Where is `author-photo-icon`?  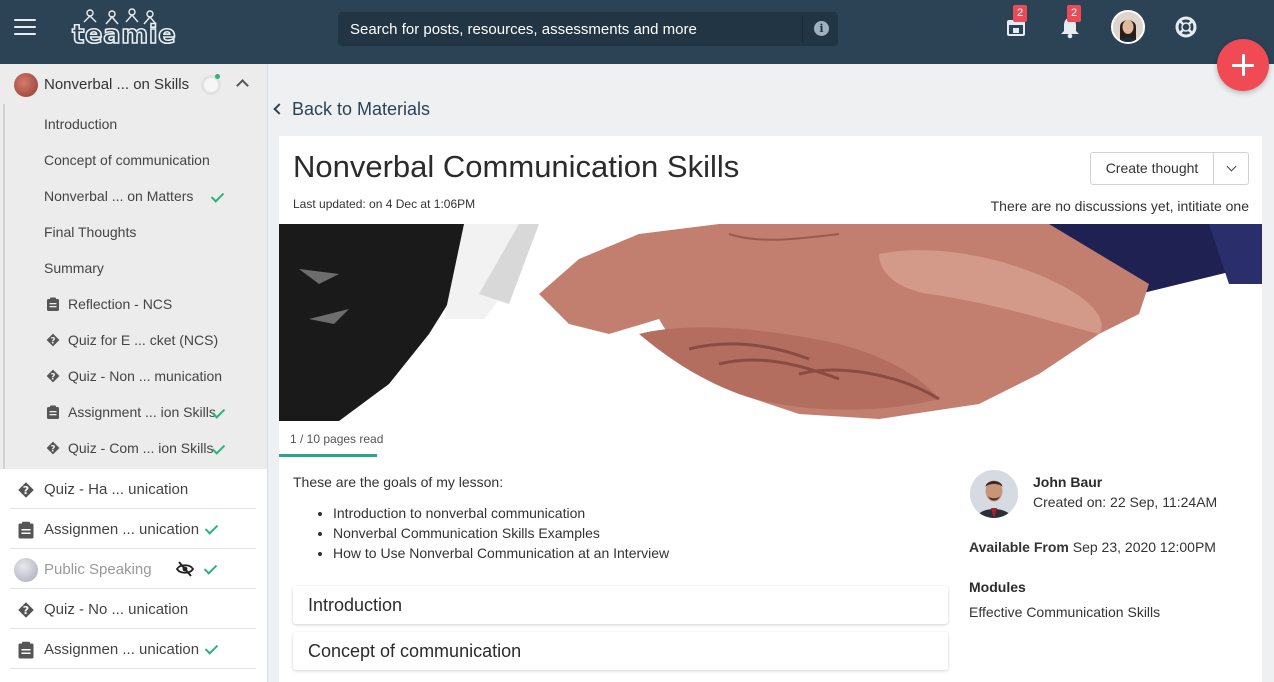
author-photo-icon is located at coordinates (994, 494).